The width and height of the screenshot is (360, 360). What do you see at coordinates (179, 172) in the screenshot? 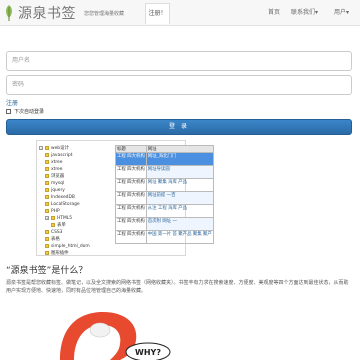
I see `cell-url: 网址导读圆` at bounding box center [179, 172].